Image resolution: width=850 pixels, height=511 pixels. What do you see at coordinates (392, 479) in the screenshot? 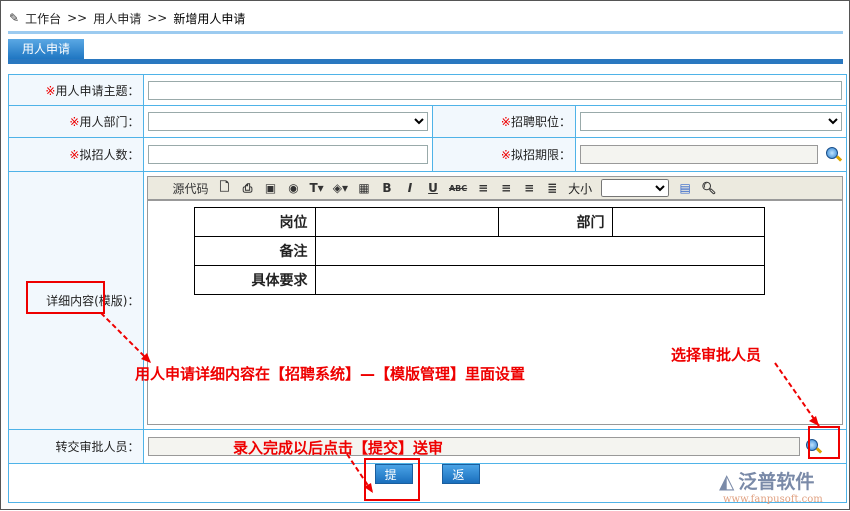
I see `submit-highlight` at bounding box center [392, 479].